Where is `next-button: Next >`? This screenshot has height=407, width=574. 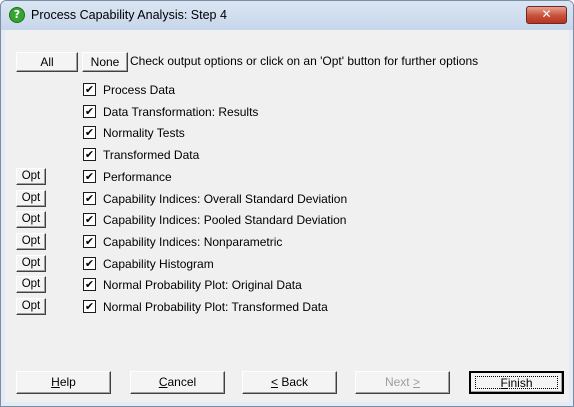
next-button: Next > is located at coordinates (402, 382).